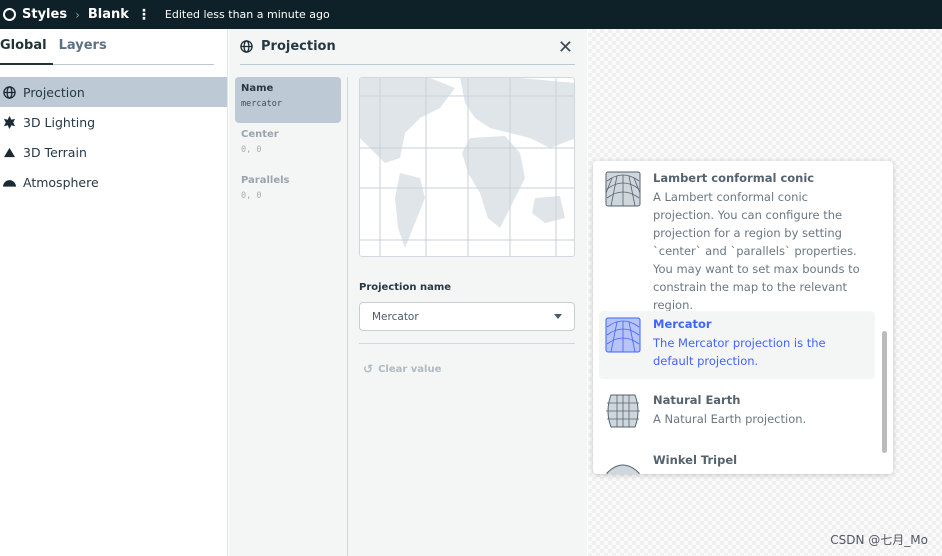 Image resolution: width=942 pixels, height=556 pixels. What do you see at coordinates (410, 369) in the screenshot?
I see `clear-value-label: Clear value` at bounding box center [410, 369].